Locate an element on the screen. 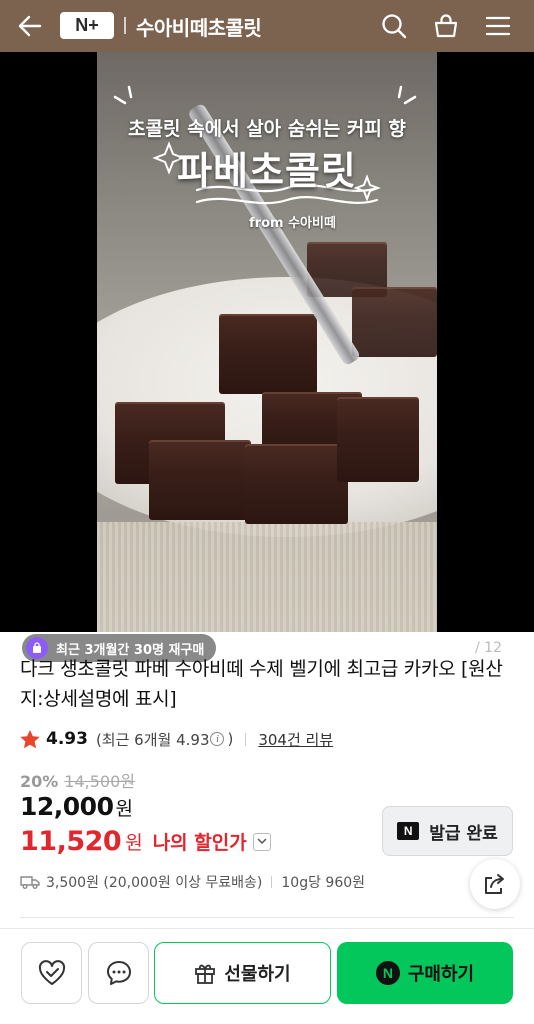 Image resolution: width=534 pixels, height=1024 pixels. shipping-row: 3,500원 (20,000원 이상 무료배송) 10g당 960원 is located at coordinates (192, 882).